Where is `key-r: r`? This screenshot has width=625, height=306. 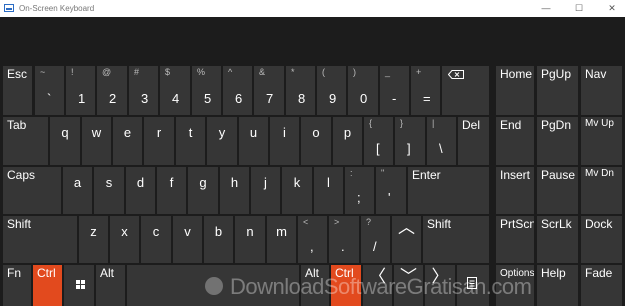
key-r: r is located at coordinates (159, 141).